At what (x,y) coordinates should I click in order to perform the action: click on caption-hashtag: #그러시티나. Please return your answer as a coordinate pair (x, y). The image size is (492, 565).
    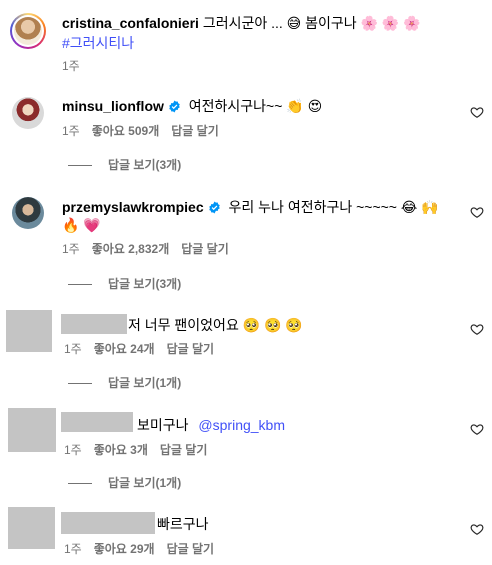
    Looking at the image, I should click on (98, 43).